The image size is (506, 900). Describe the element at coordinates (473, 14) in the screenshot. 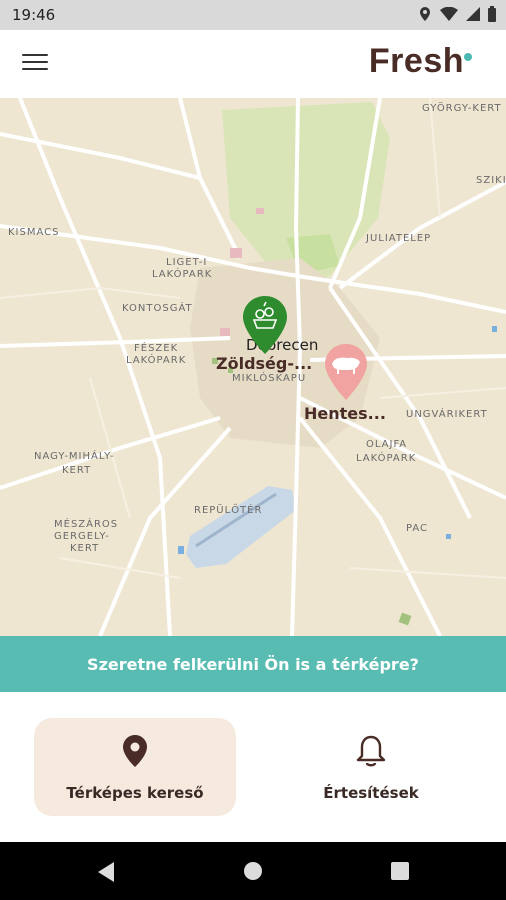

I see `signal-icon` at that location.